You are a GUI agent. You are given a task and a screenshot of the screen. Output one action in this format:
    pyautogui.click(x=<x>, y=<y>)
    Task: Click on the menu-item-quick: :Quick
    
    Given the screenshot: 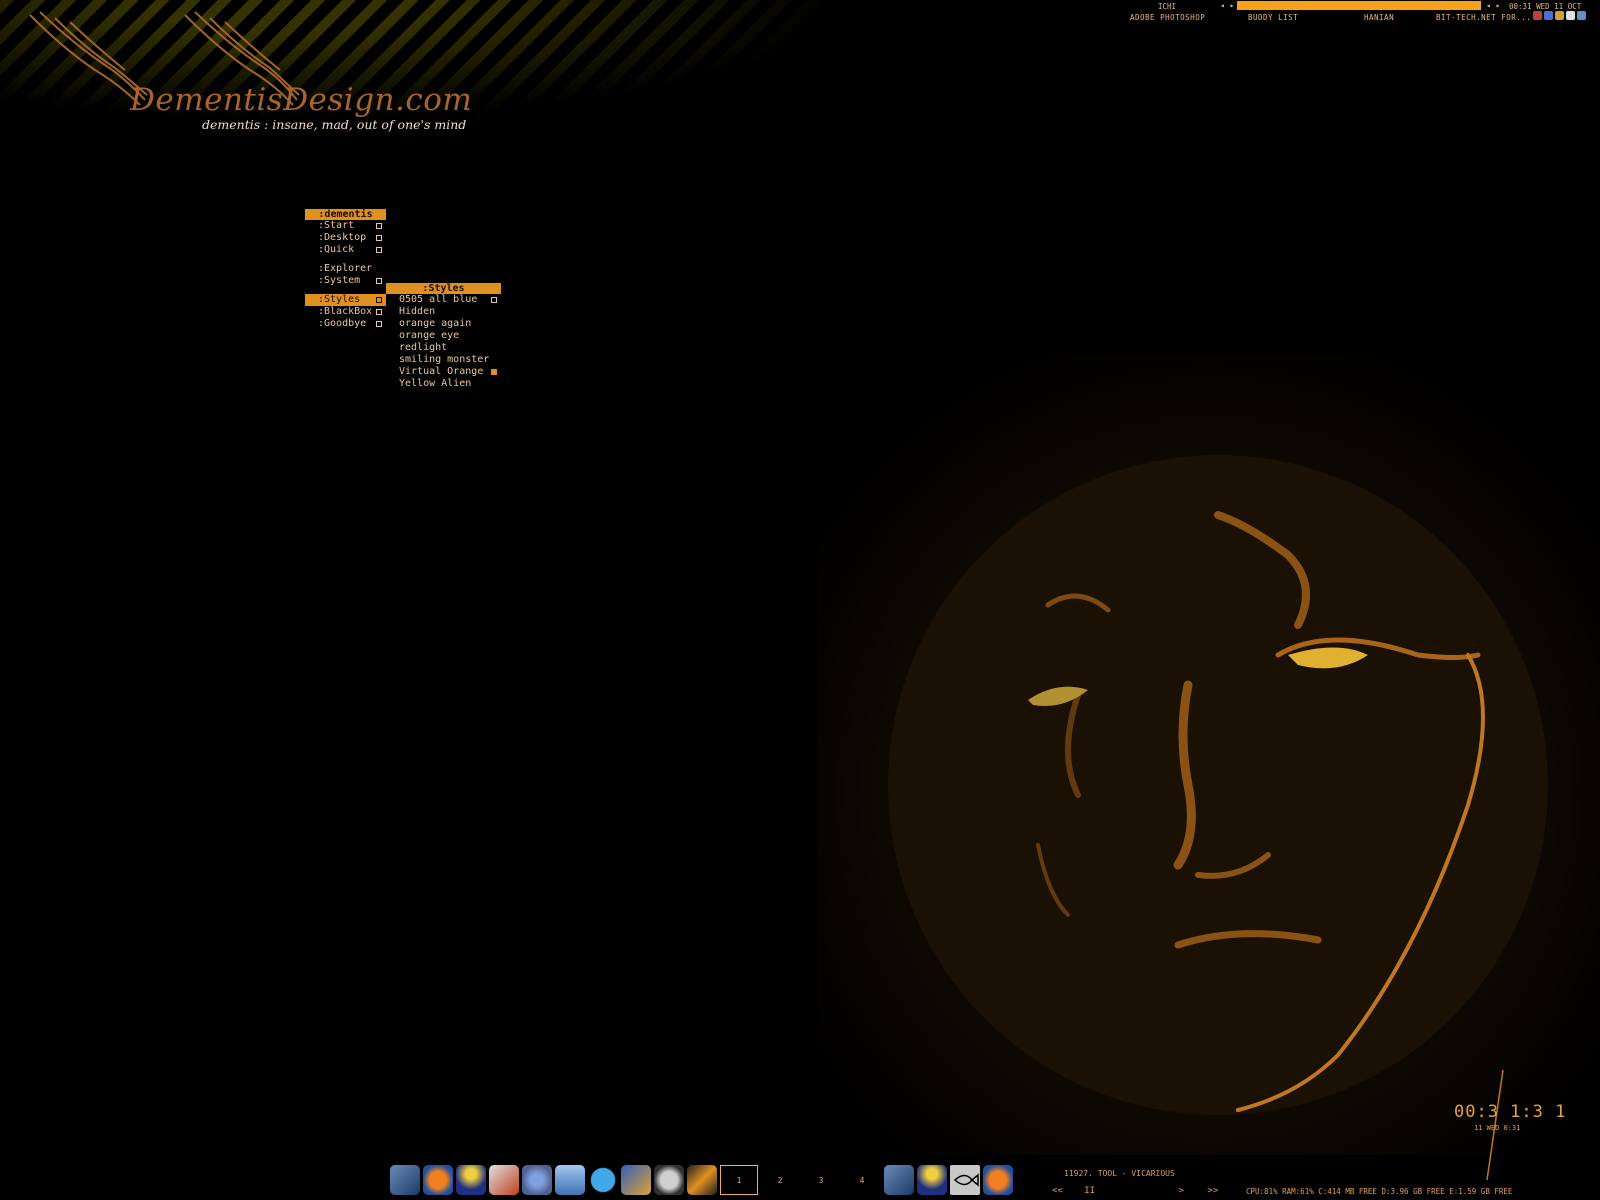 What is the action you would take?
    pyautogui.click(x=345, y=250)
    